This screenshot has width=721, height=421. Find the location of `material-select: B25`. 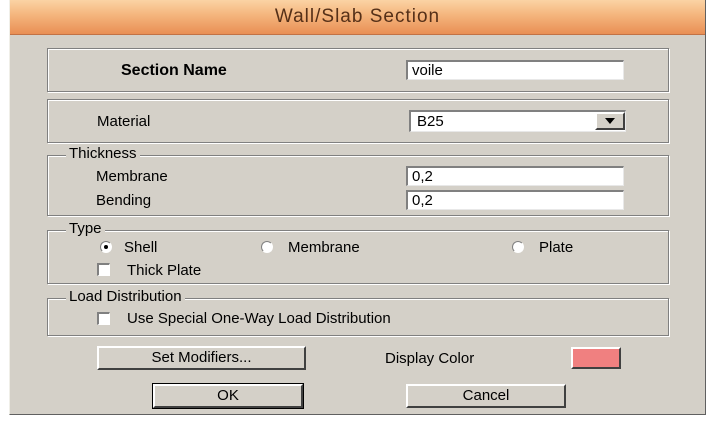

material-select: B25 is located at coordinates (517, 121).